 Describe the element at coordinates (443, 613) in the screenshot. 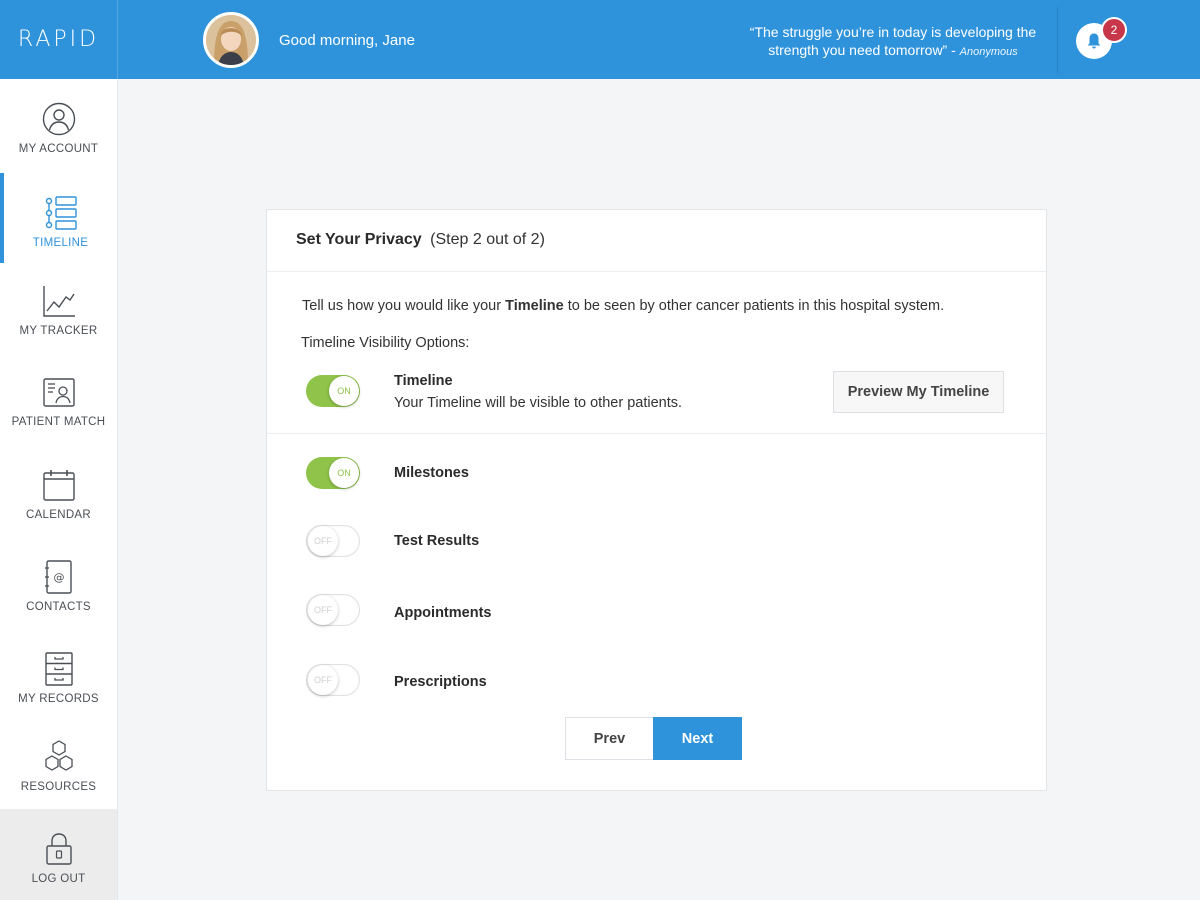

I see `option-title-appointments: Appointments` at that location.